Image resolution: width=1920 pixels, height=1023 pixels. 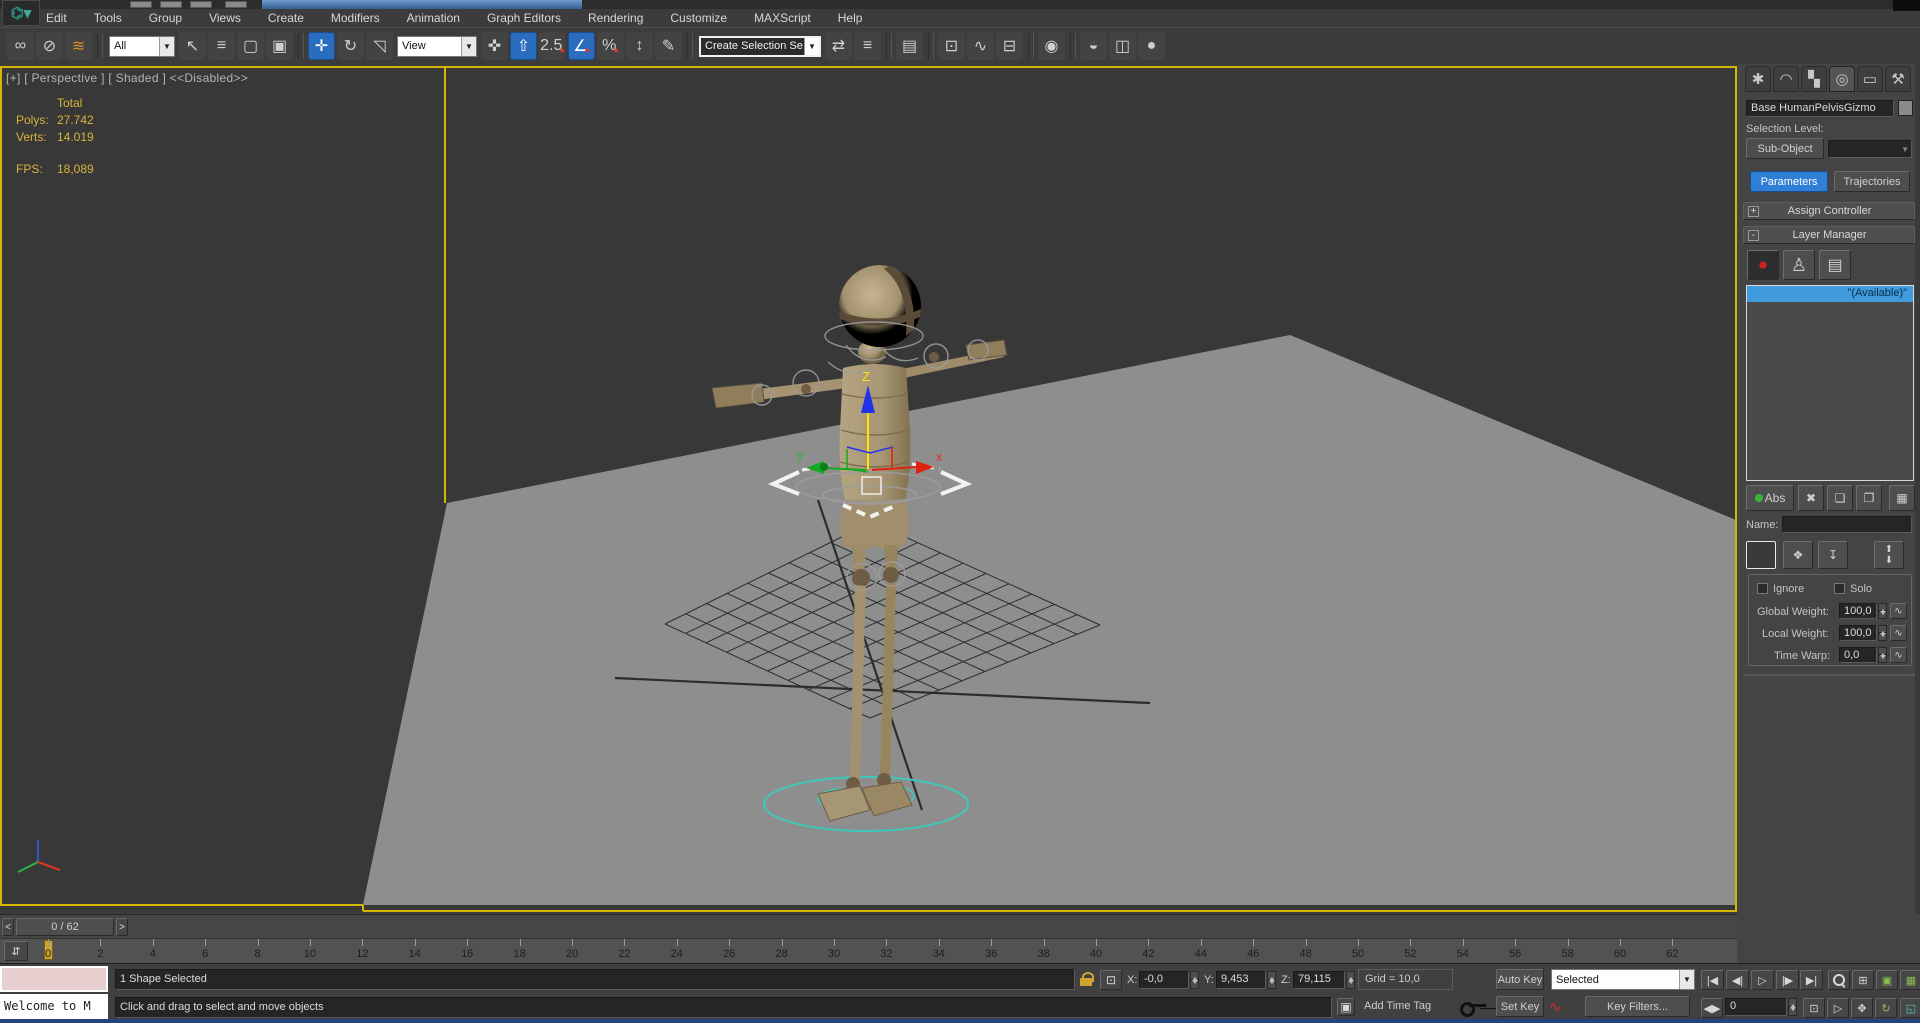 What do you see at coordinates (1870, 79) in the screenshot?
I see `tab-display-icon: ▭` at bounding box center [1870, 79].